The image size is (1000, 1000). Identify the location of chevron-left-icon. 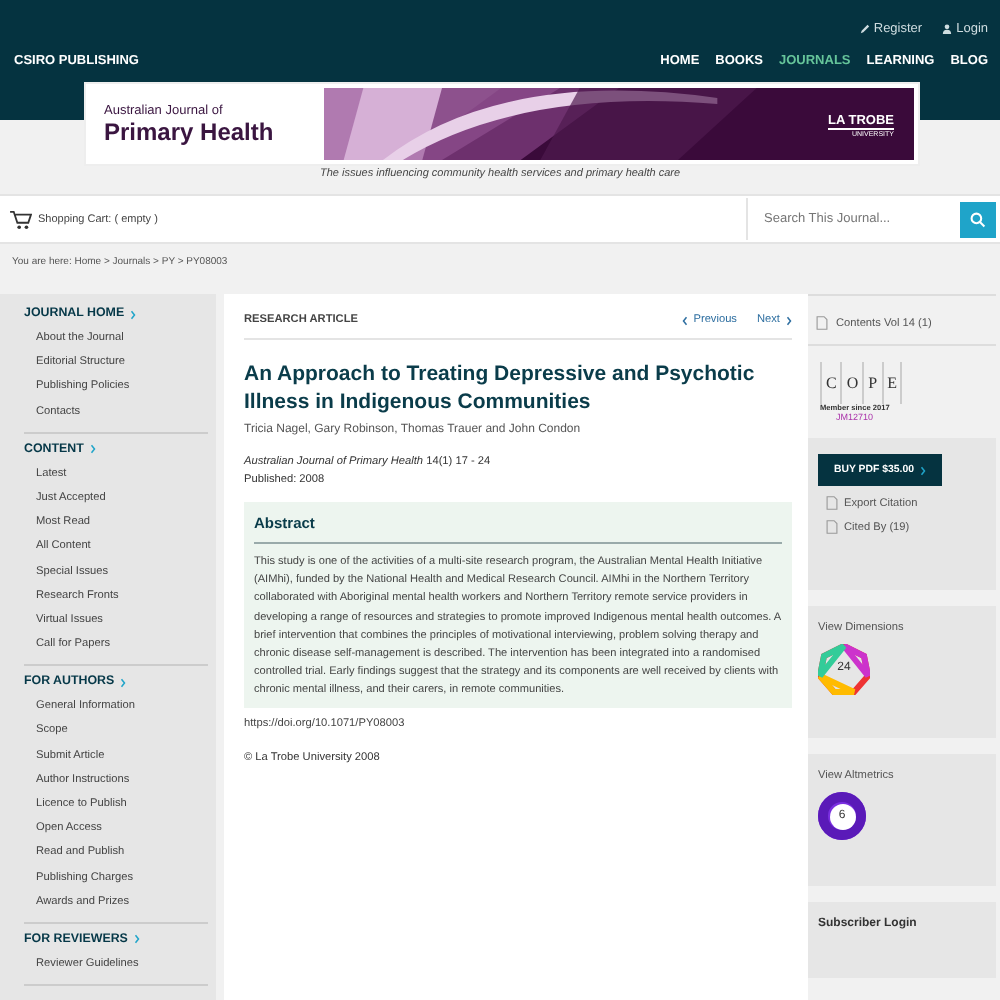
(684, 320).